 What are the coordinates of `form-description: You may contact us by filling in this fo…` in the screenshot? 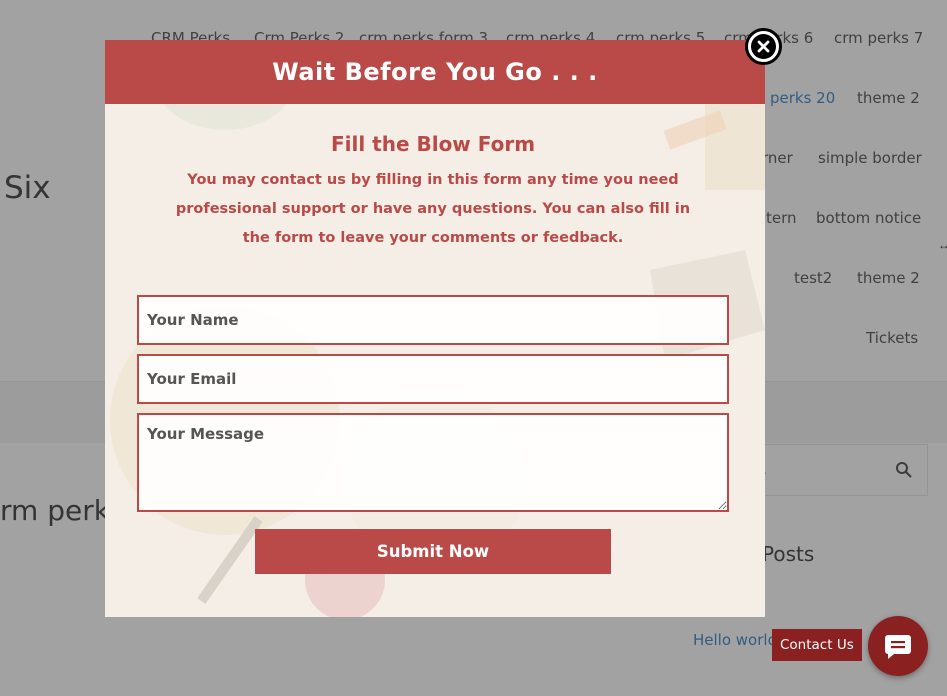 It's located at (433, 209).